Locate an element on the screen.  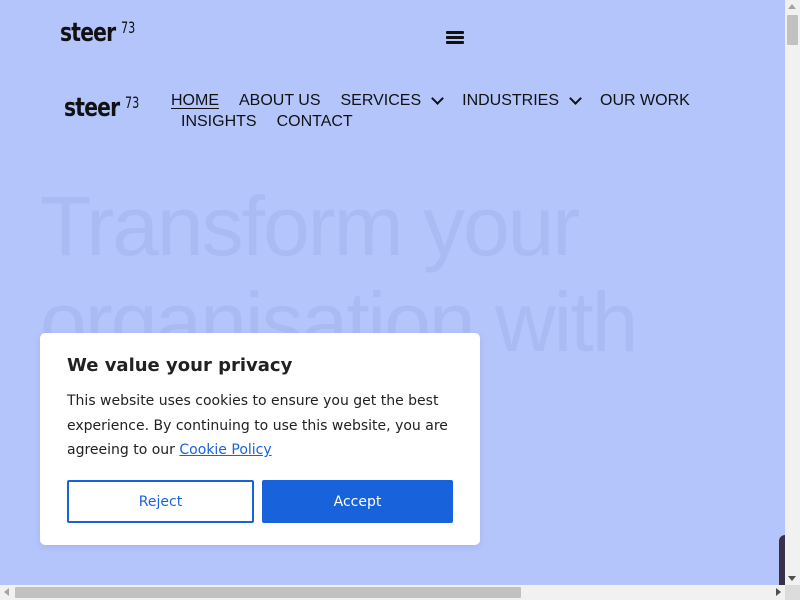
nav-item-home: HOME is located at coordinates (195, 101).